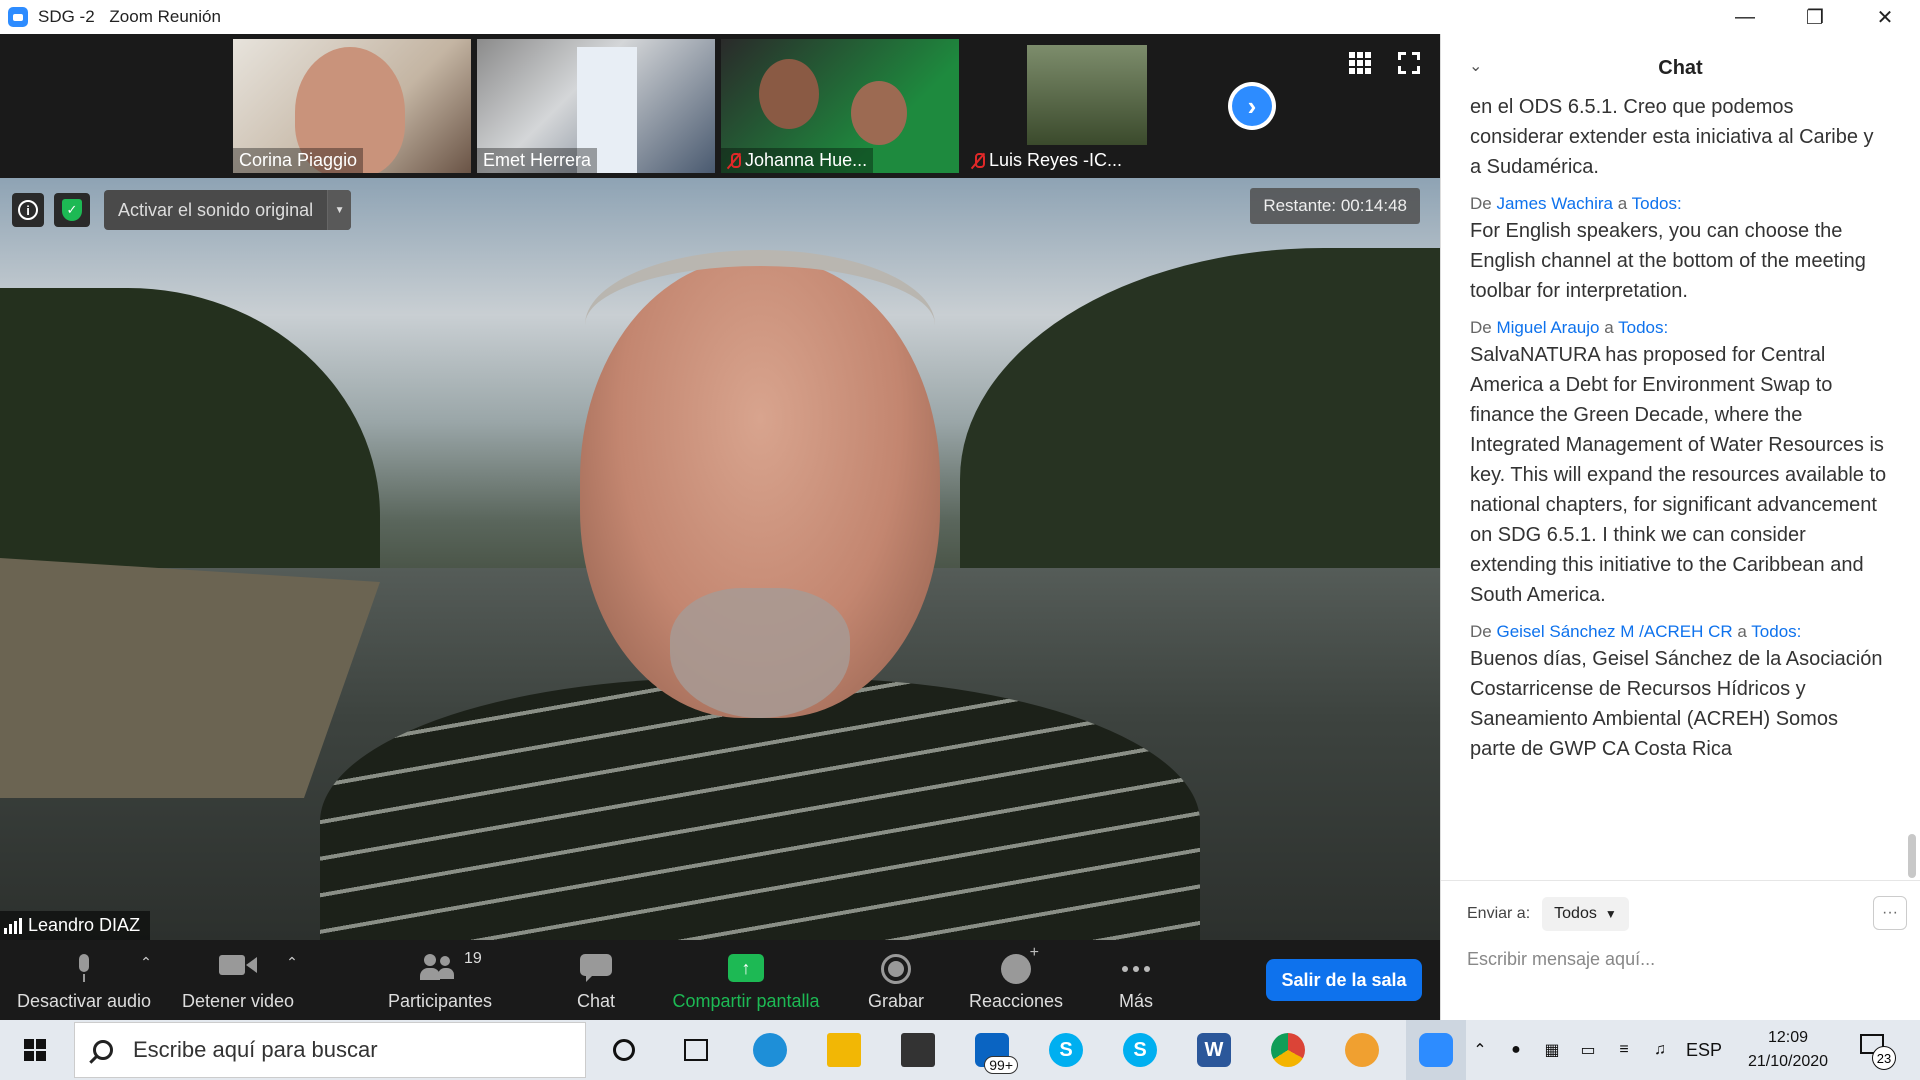 The image size is (1920, 1080). Describe the element at coordinates (1214, 1050) in the screenshot. I see `taskbar-app-word: W` at that location.